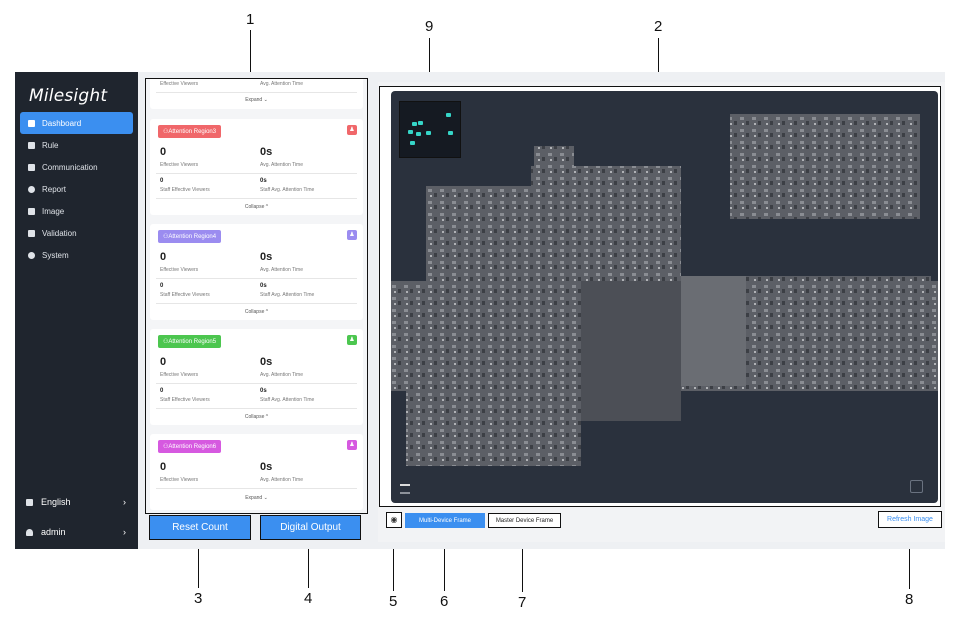  I want to click on sidebar-item-label: Validation, so click(59, 233).